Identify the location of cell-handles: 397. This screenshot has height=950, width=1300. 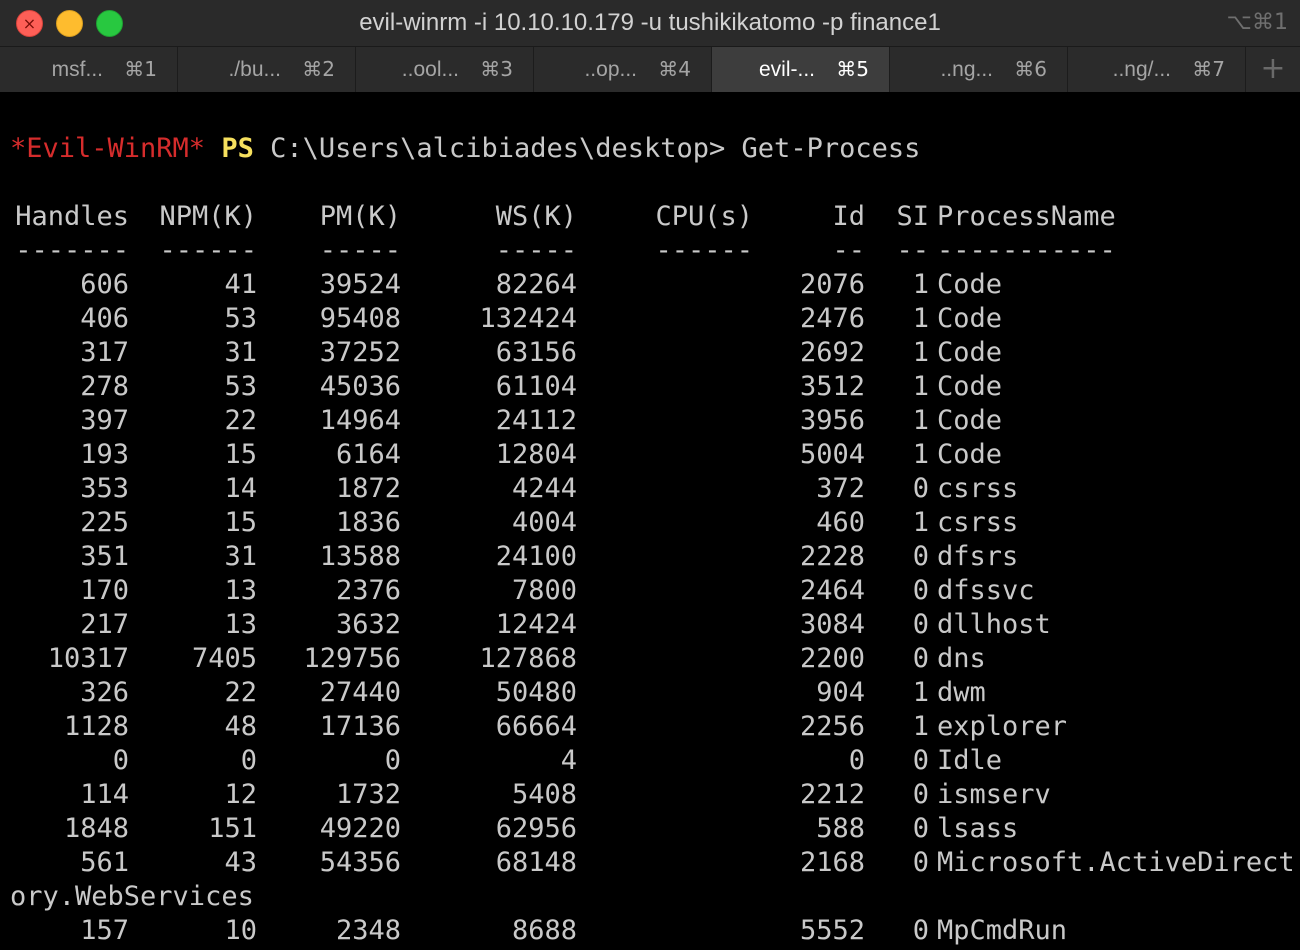
(104, 420).